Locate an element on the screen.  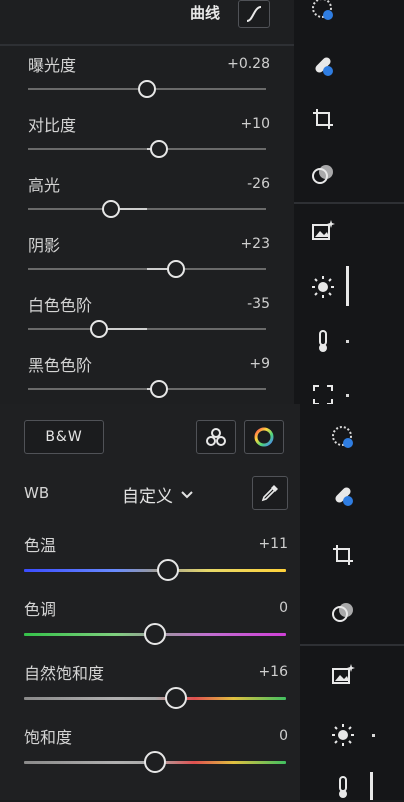
three-circles-icon is located at coordinates (216, 437).